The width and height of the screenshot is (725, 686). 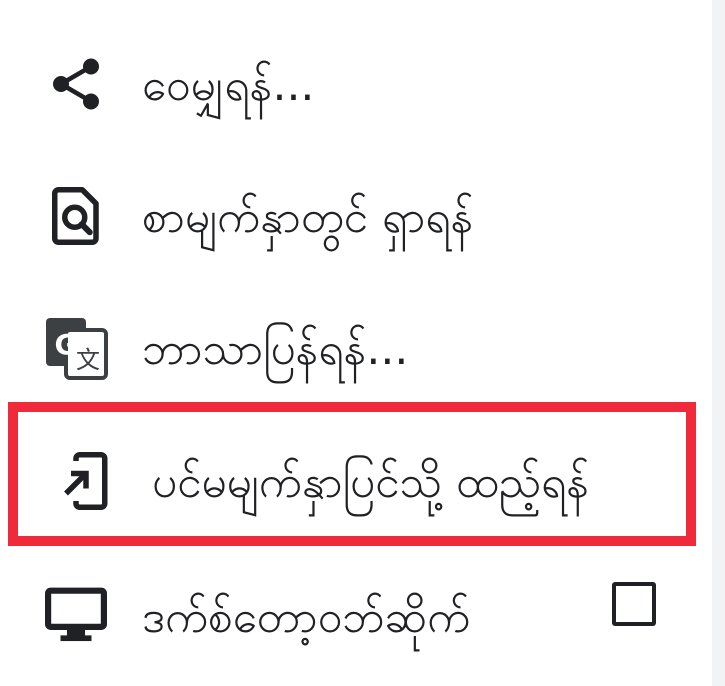 What do you see at coordinates (76, 616) in the screenshot?
I see `desktop-icon` at bounding box center [76, 616].